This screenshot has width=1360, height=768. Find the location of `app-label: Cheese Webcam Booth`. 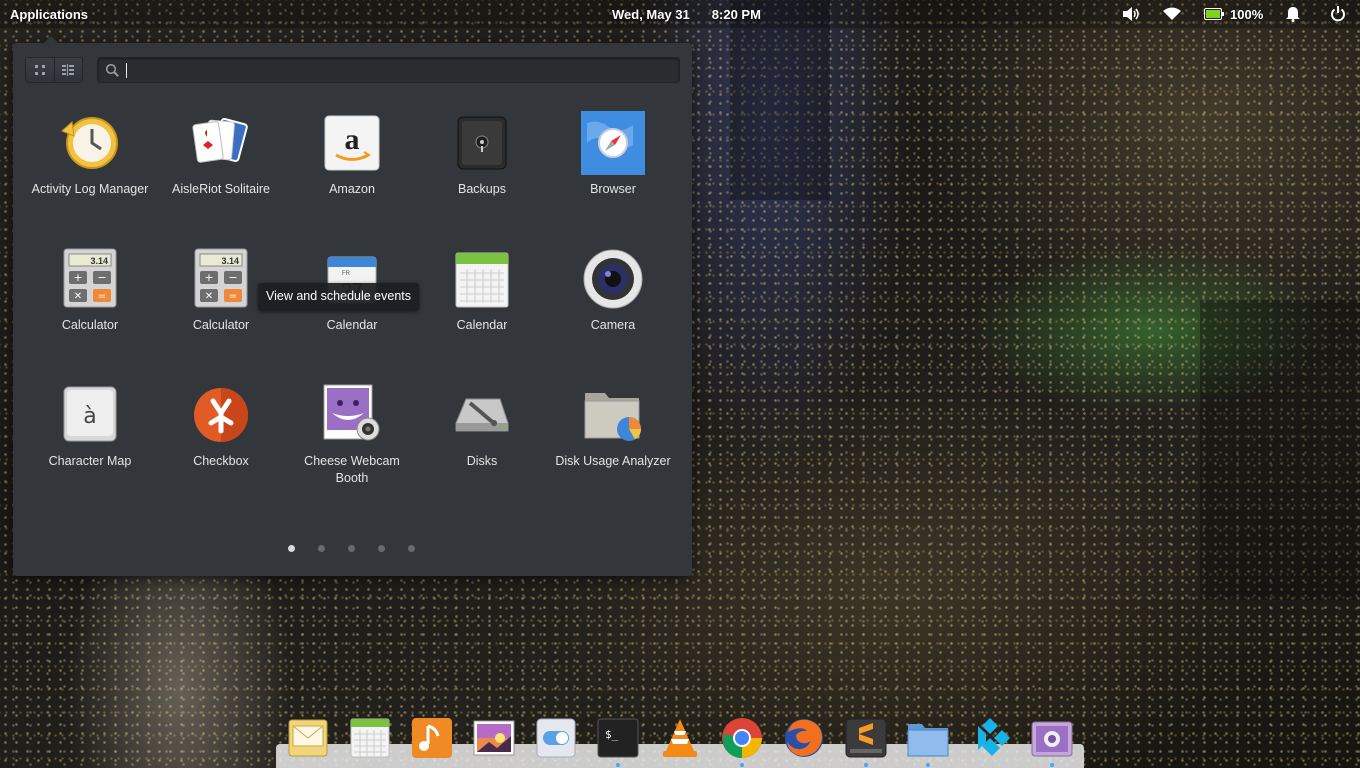

app-label: Cheese Webcam Booth is located at coordinates (352, 469).